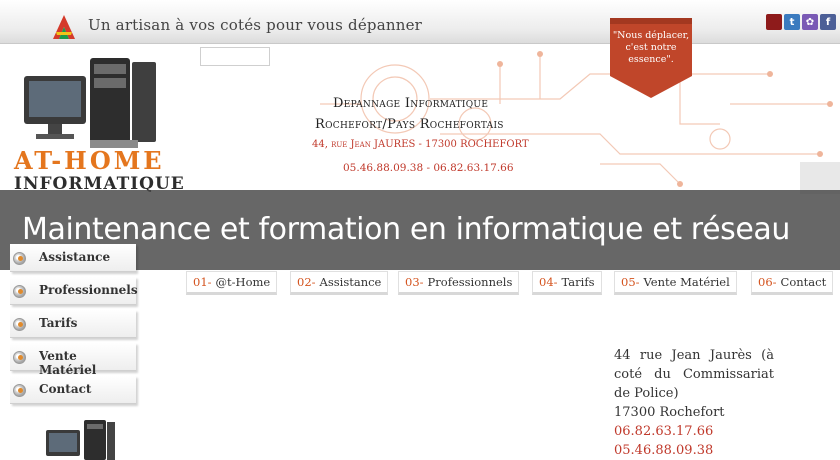 This screenshot has width=840, height=460. I want to click on sidebar-item-label: Assistance, so click(75, 257).